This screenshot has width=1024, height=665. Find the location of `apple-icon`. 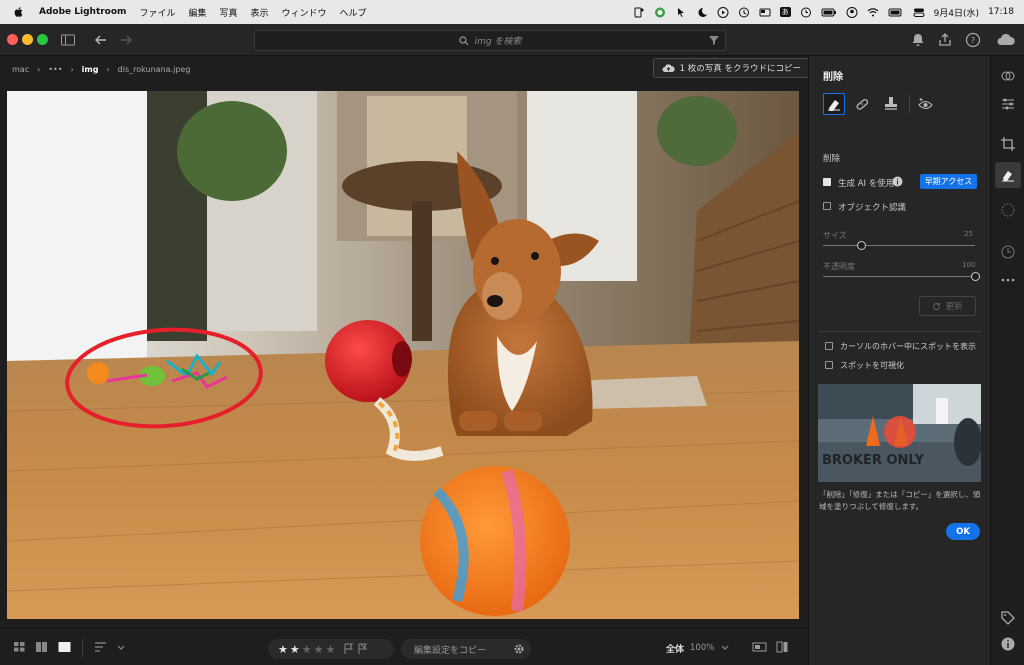

apple-icon is located at coordinates (19, 12).